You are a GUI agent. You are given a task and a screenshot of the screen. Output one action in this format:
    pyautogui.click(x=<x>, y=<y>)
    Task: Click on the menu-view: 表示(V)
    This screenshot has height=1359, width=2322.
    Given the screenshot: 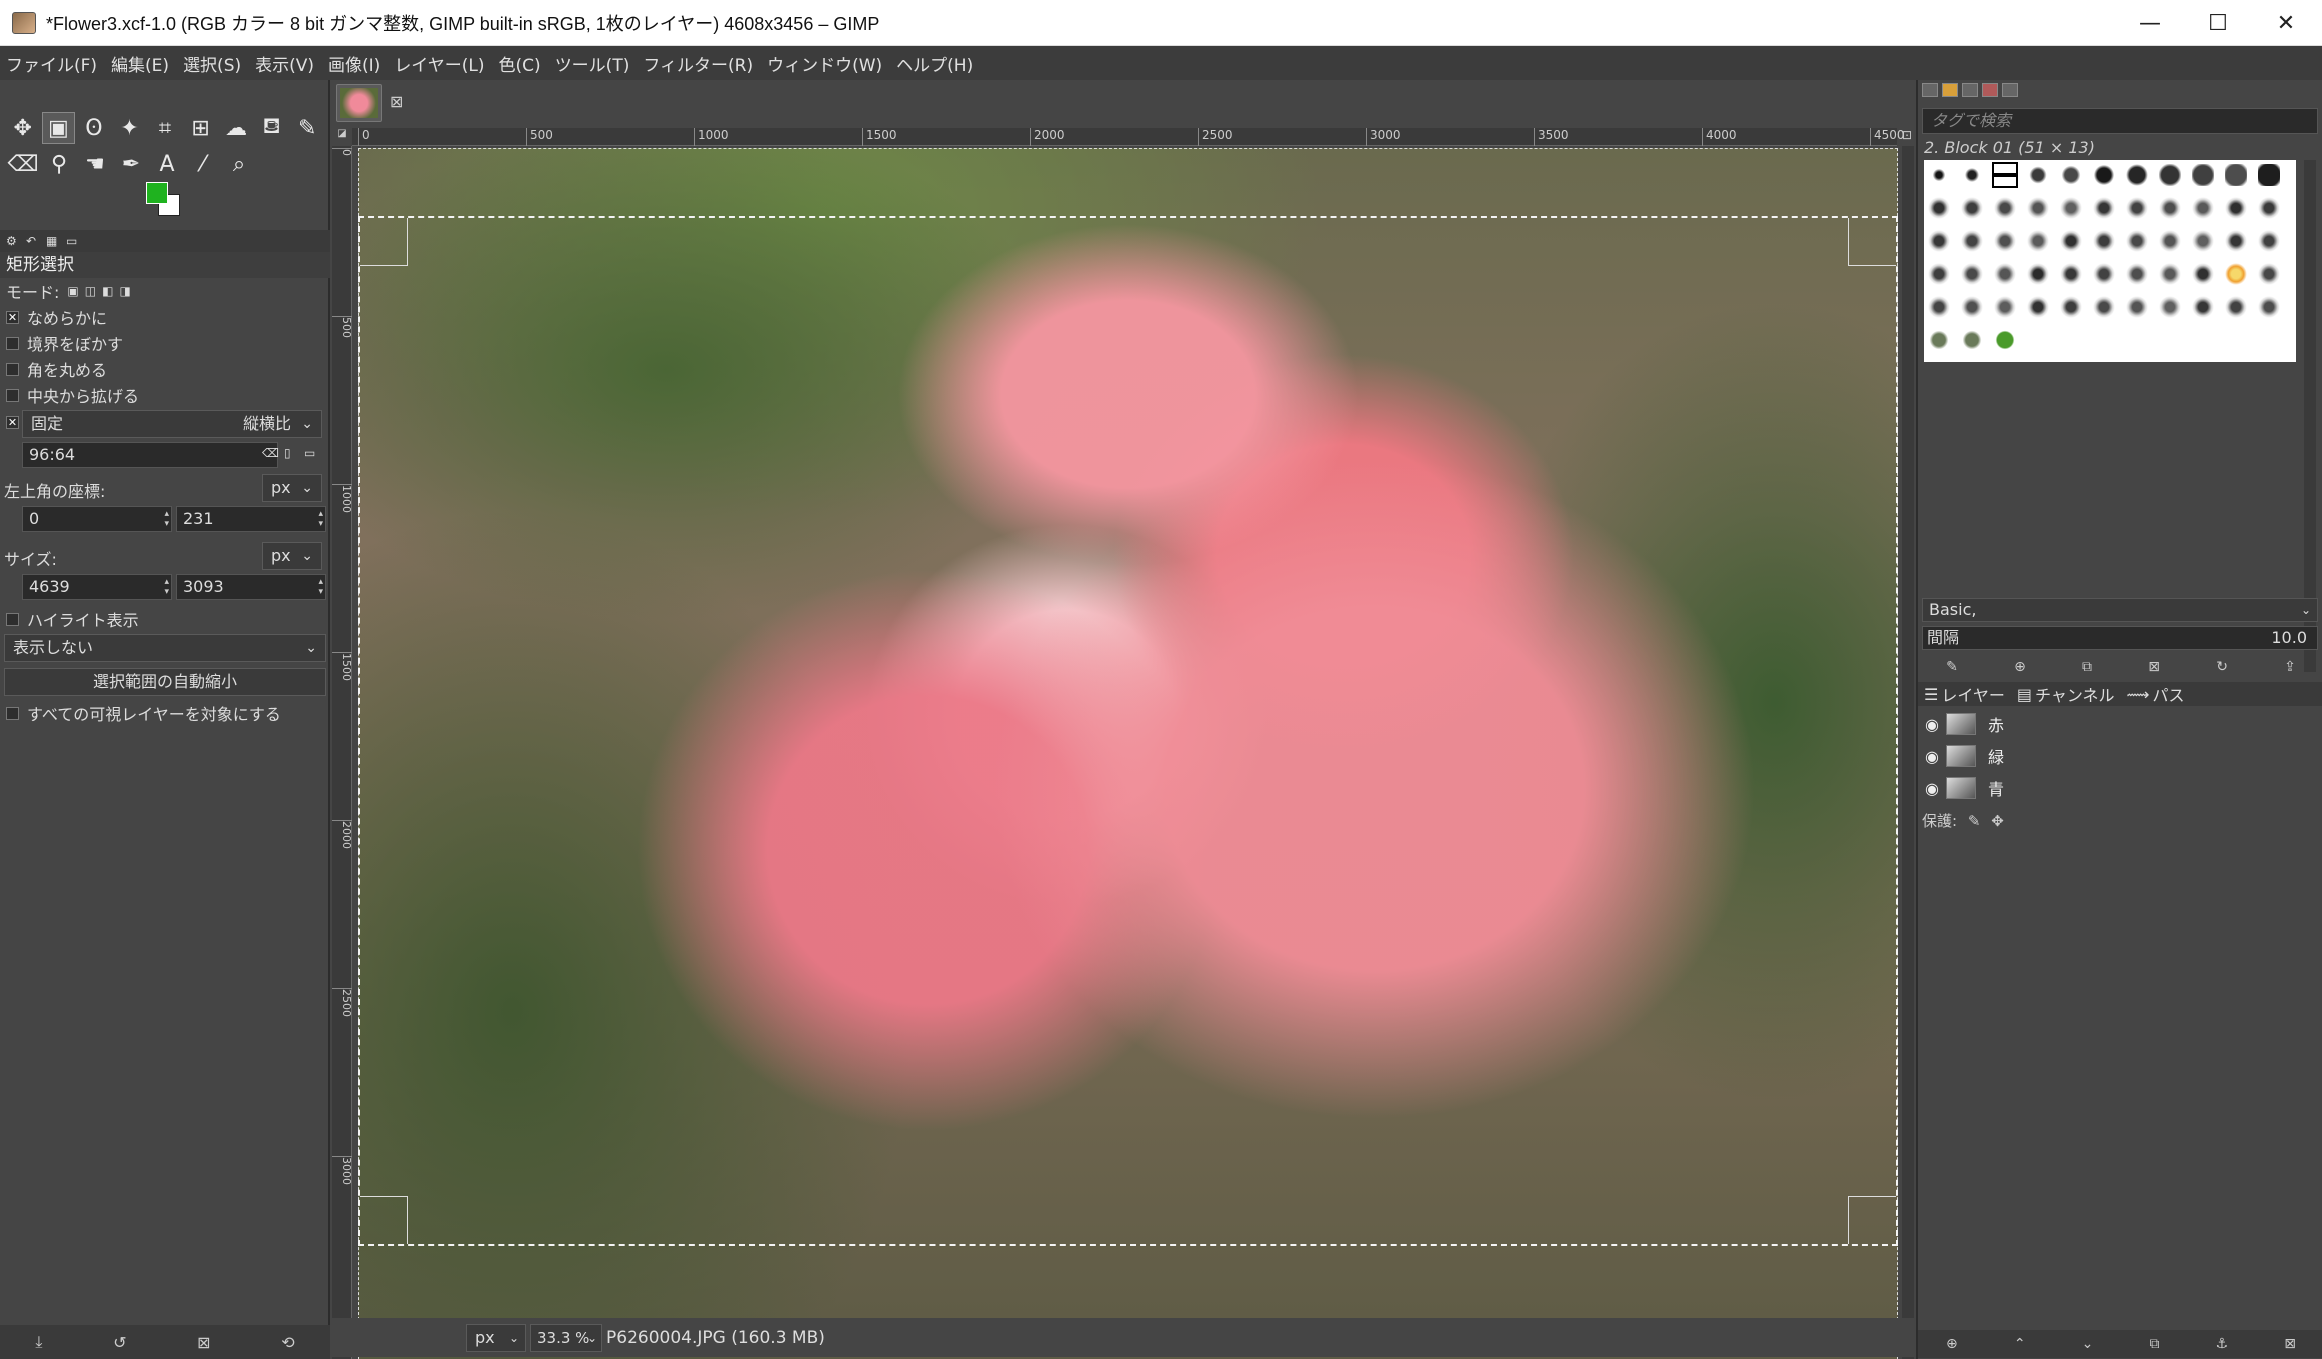 What is the action you would take?
    pyautogui.click(x=284, y=63)
    